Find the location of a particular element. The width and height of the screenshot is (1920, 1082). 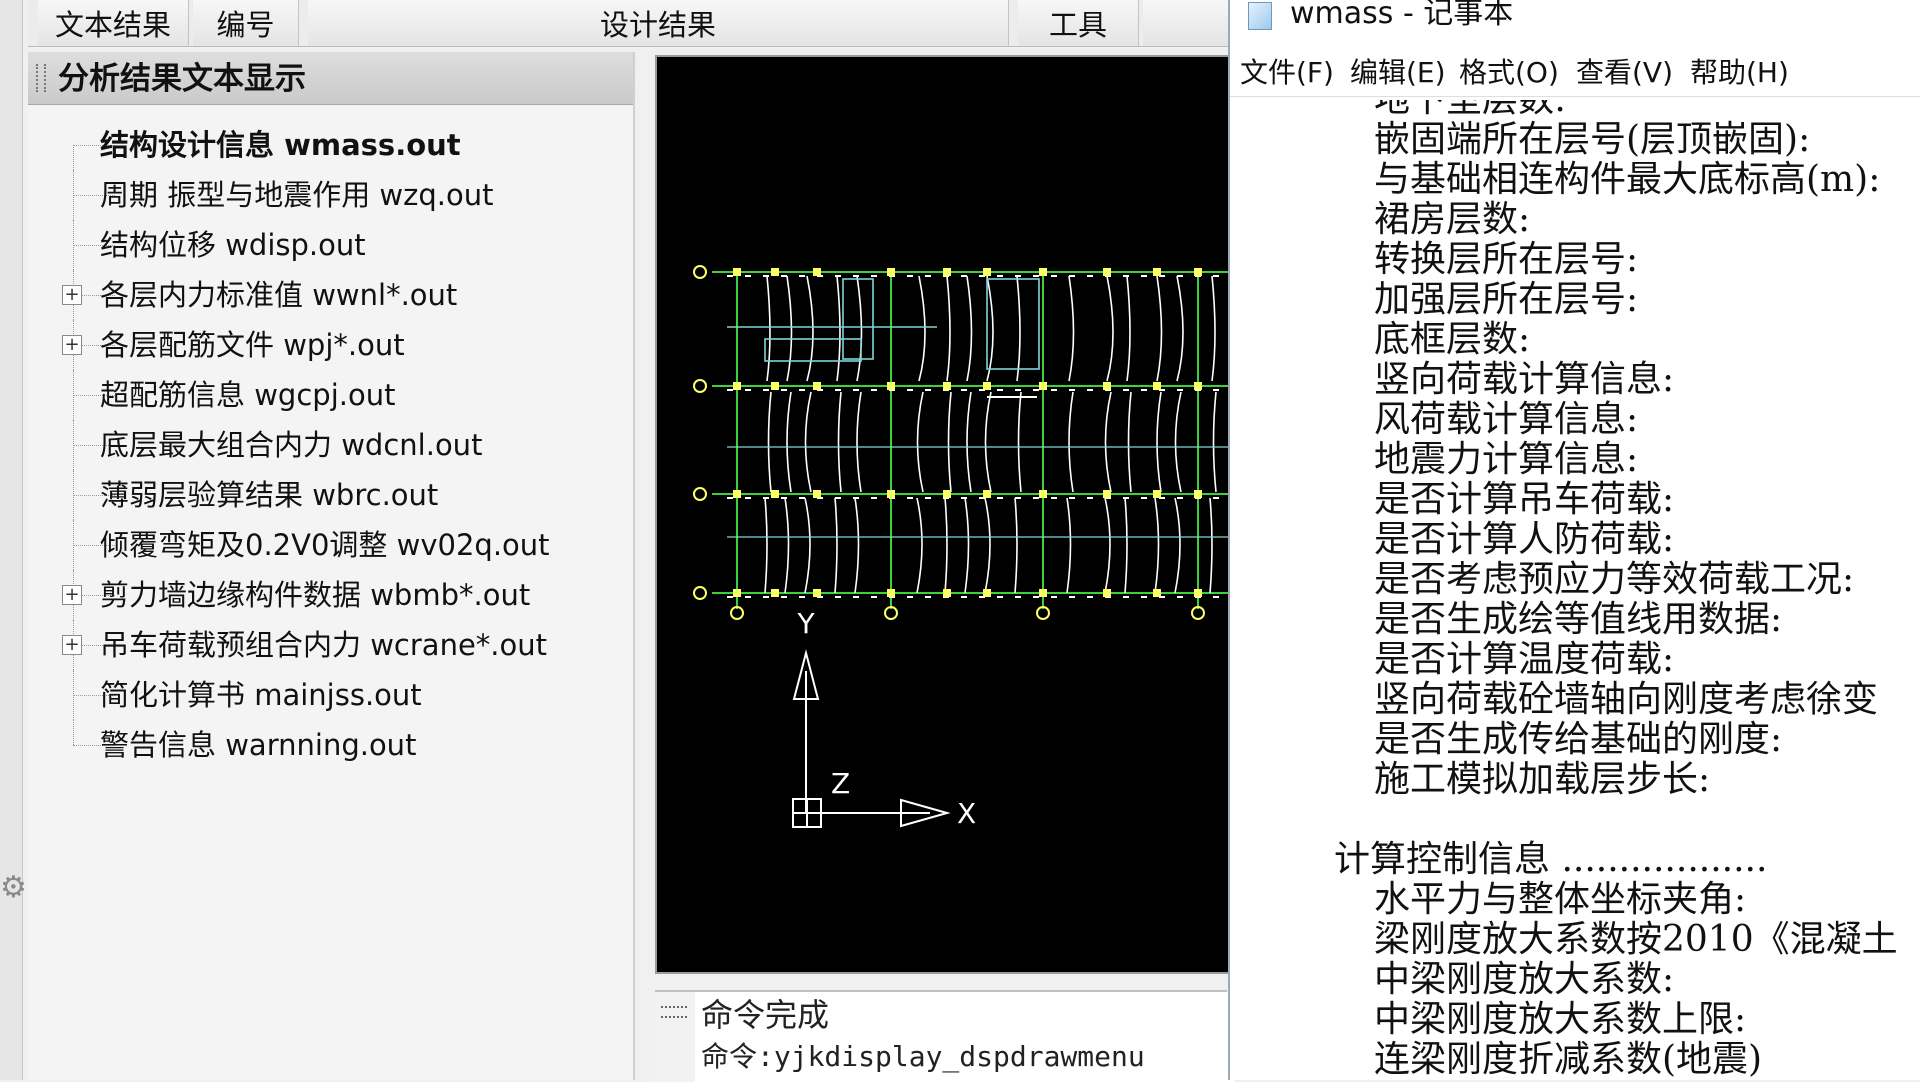

text-line: 与基础相连构件最大底标高(m): is located at coordinates (1627, 179).